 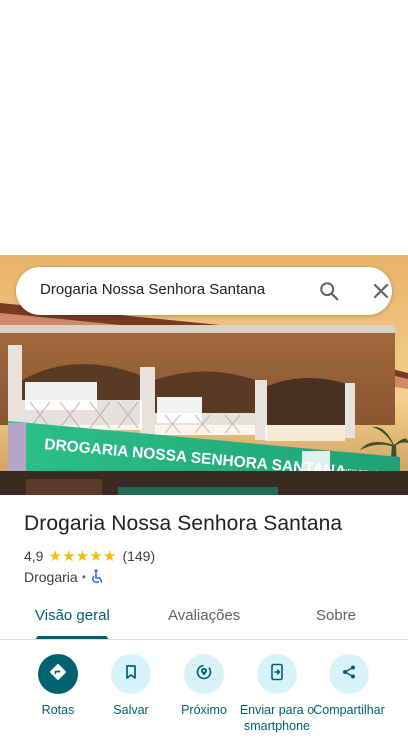 I want to click on send-to-phone-label: Enviar para o smartphone, so click(x=277, y=718).